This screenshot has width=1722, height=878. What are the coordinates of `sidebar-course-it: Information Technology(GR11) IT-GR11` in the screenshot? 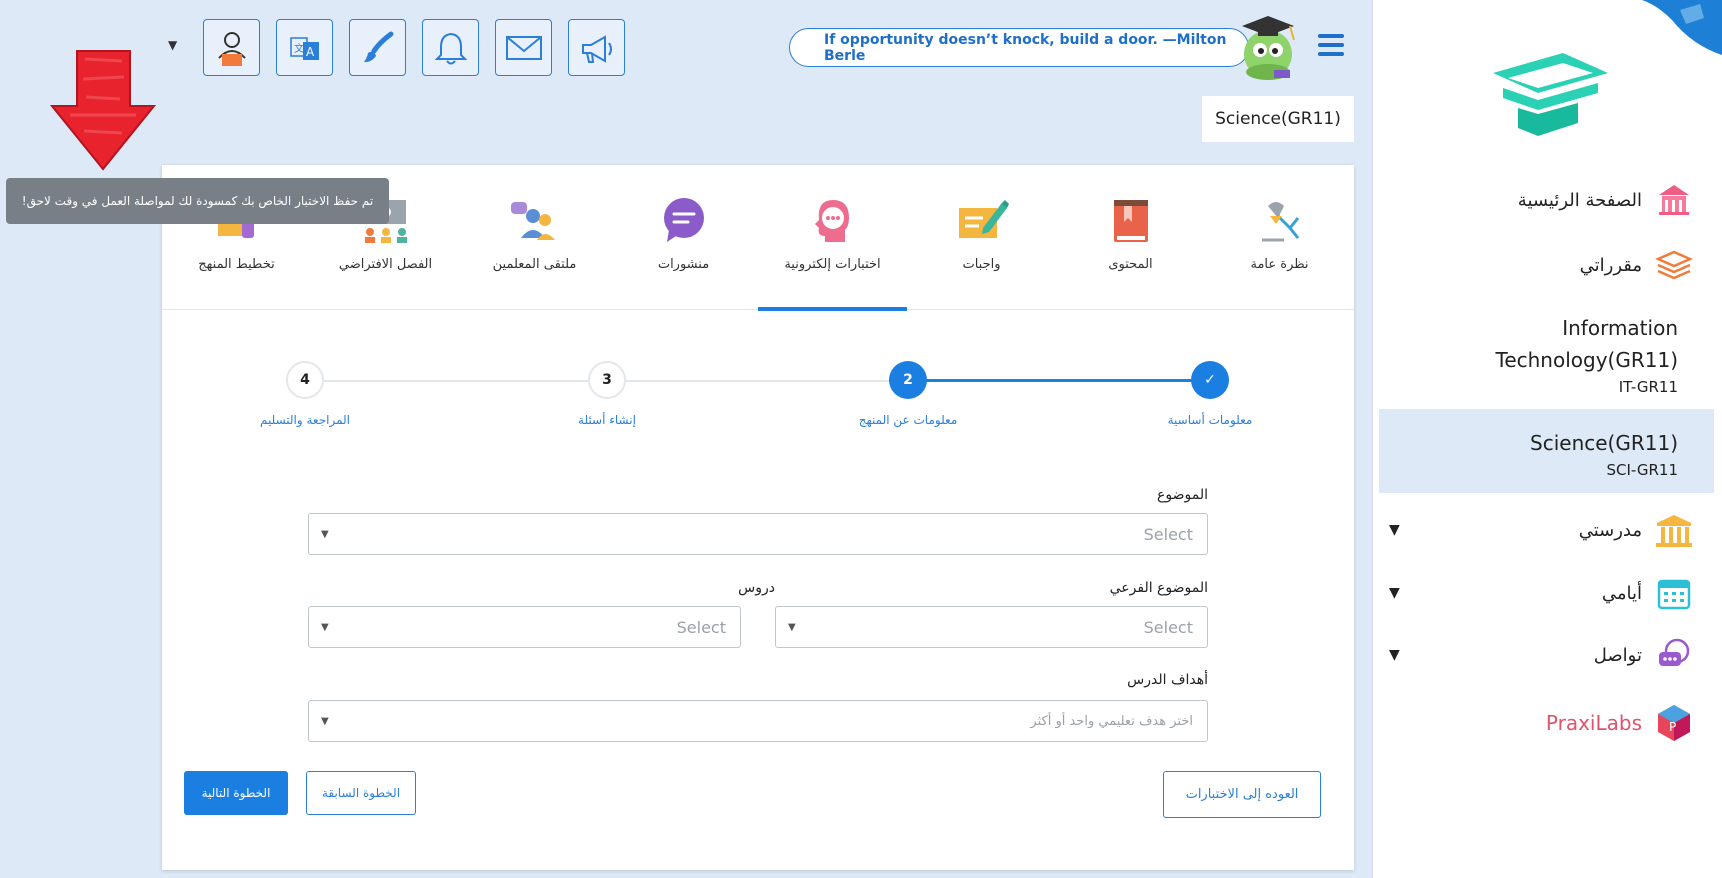 It's located at (1587, 354).